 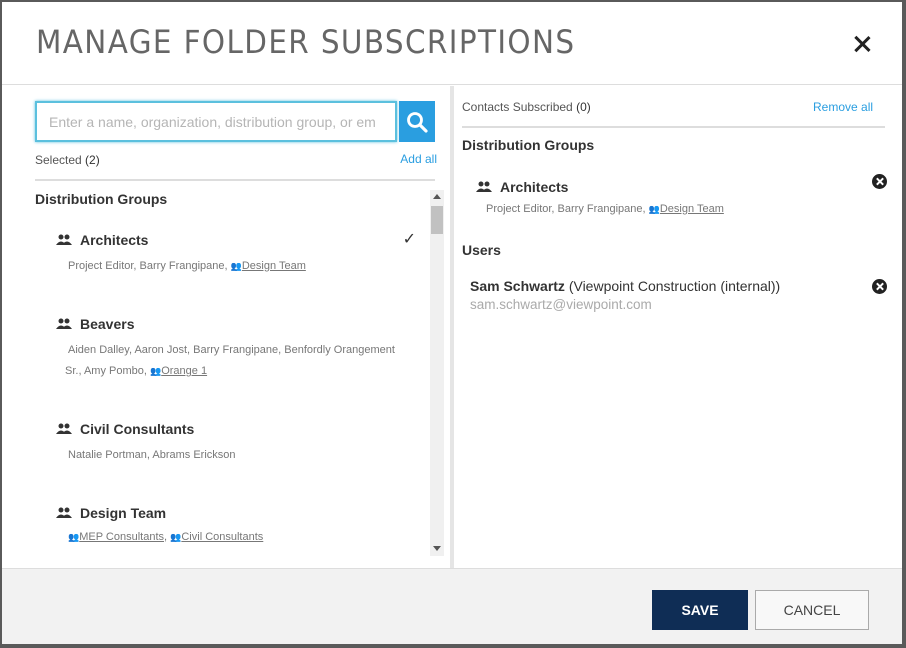 I want to click on modal-header: MANAGE FOLDER SUBSCRIPTIONS, so click(x=452, y=43).